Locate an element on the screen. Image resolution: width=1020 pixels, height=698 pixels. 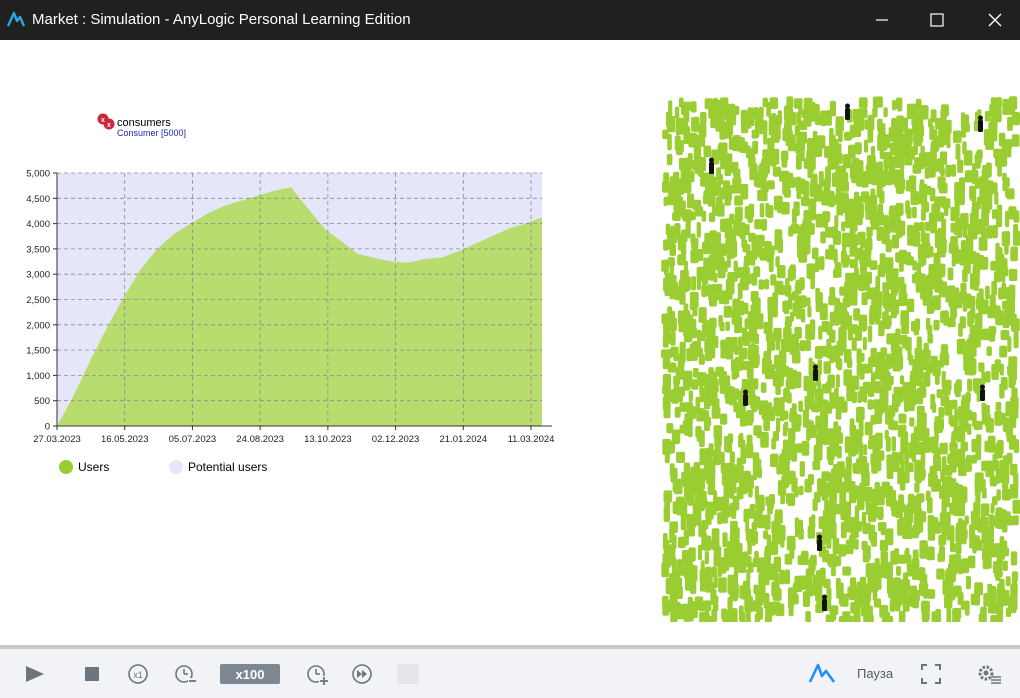
realtime-x1-button: x1 is located at coordinates (138, 674).